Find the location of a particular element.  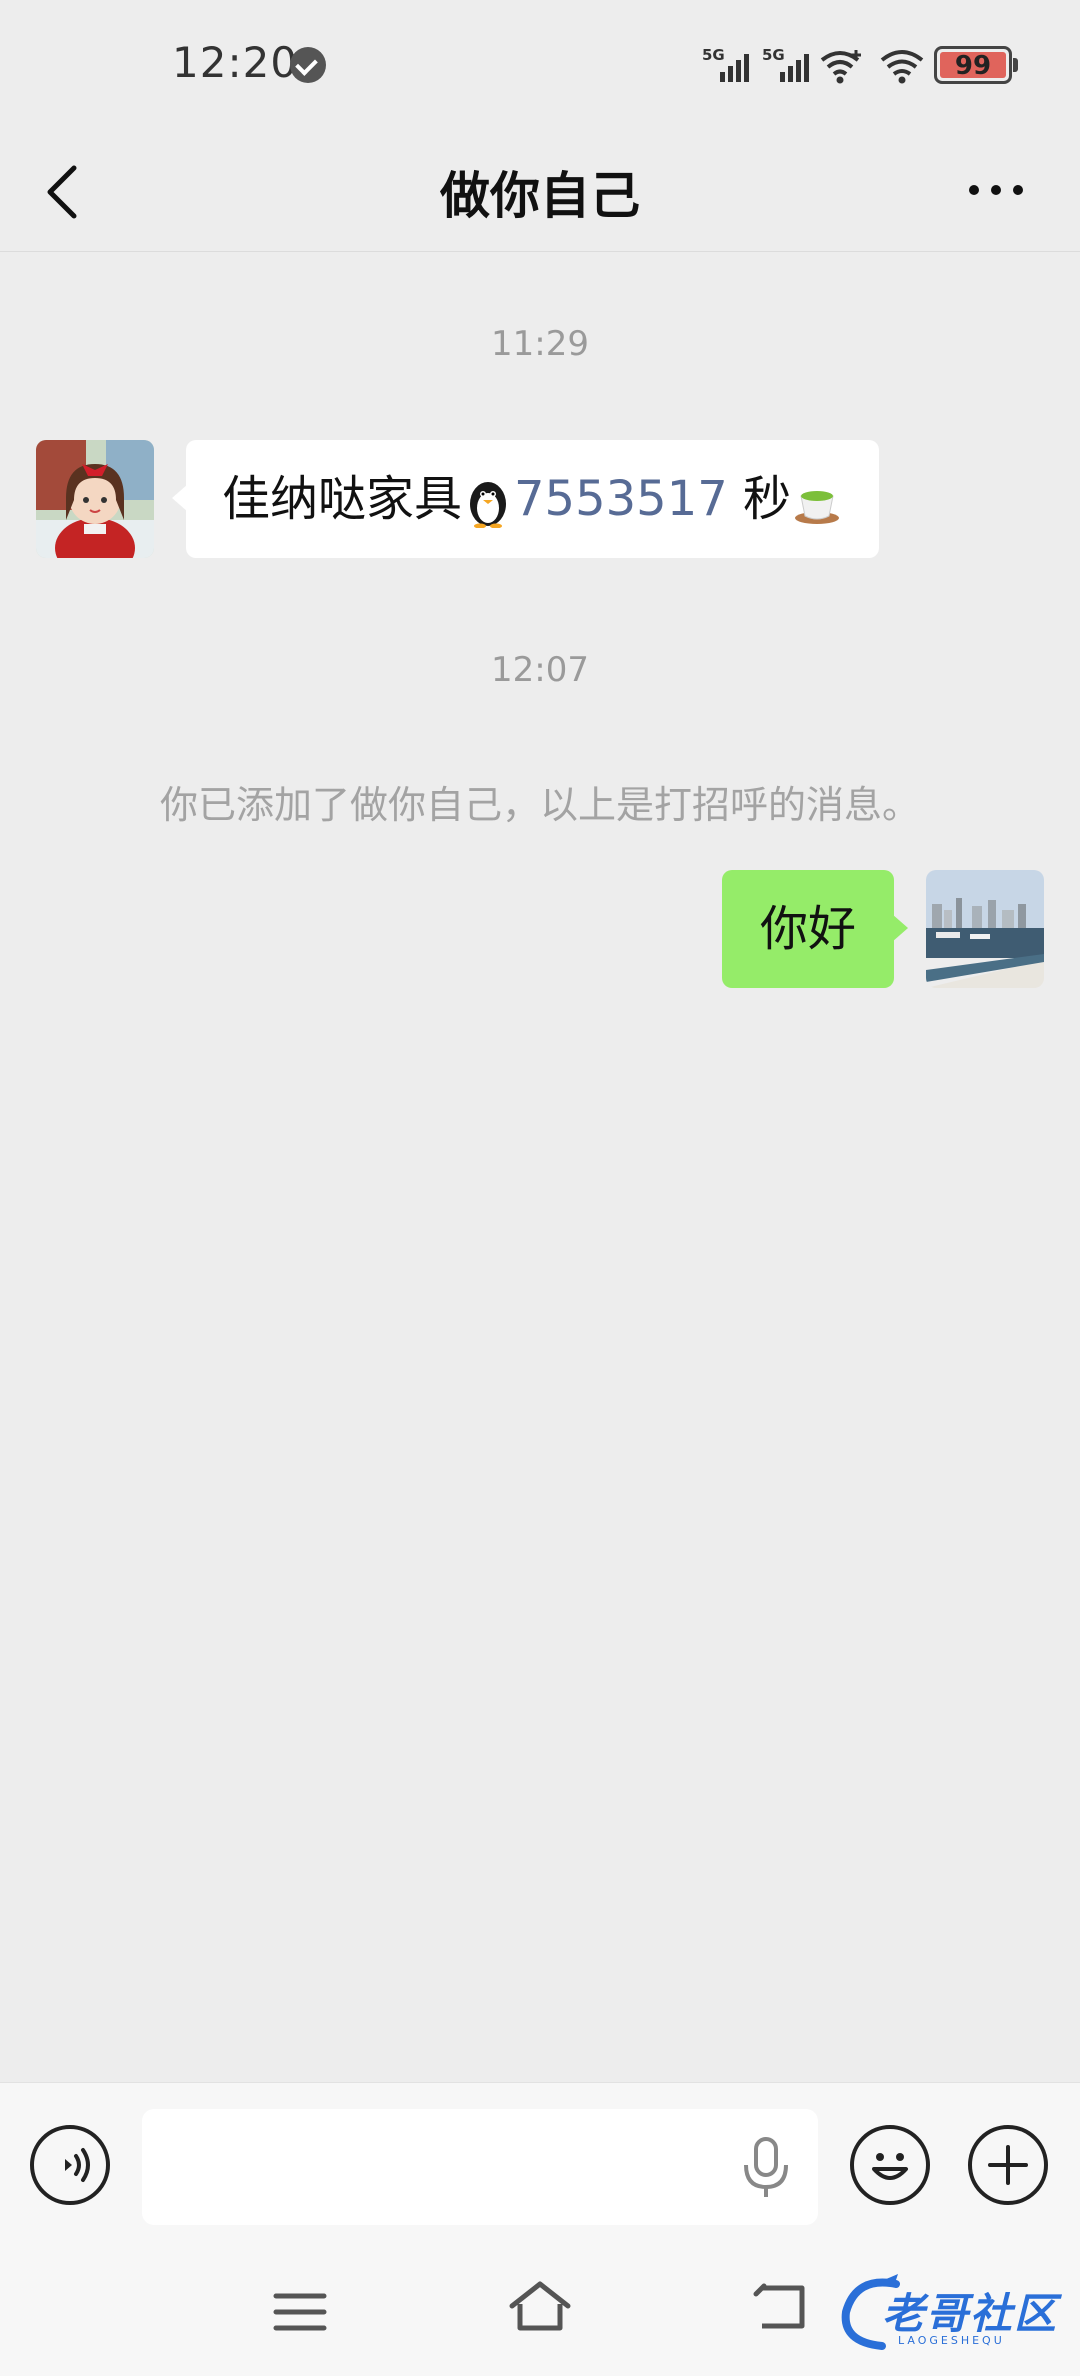

voice-input-toggle is located at coordinates (70, 2165).